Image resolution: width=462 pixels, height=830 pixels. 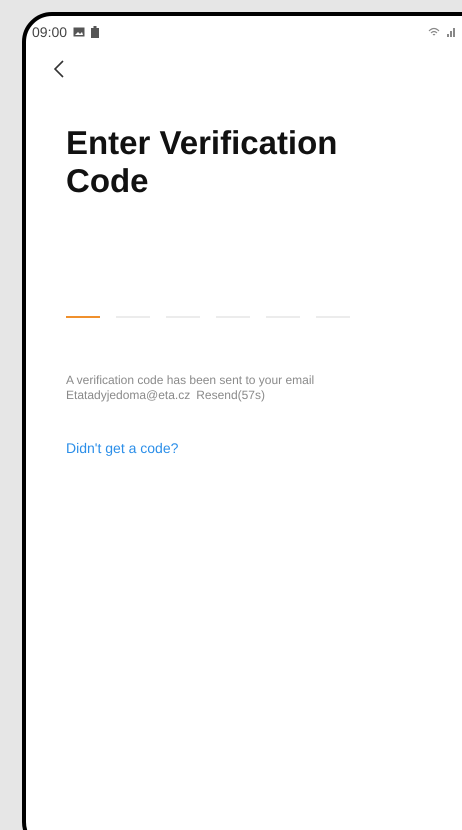 I want to click on image-icon, so click(x=79, y=32).